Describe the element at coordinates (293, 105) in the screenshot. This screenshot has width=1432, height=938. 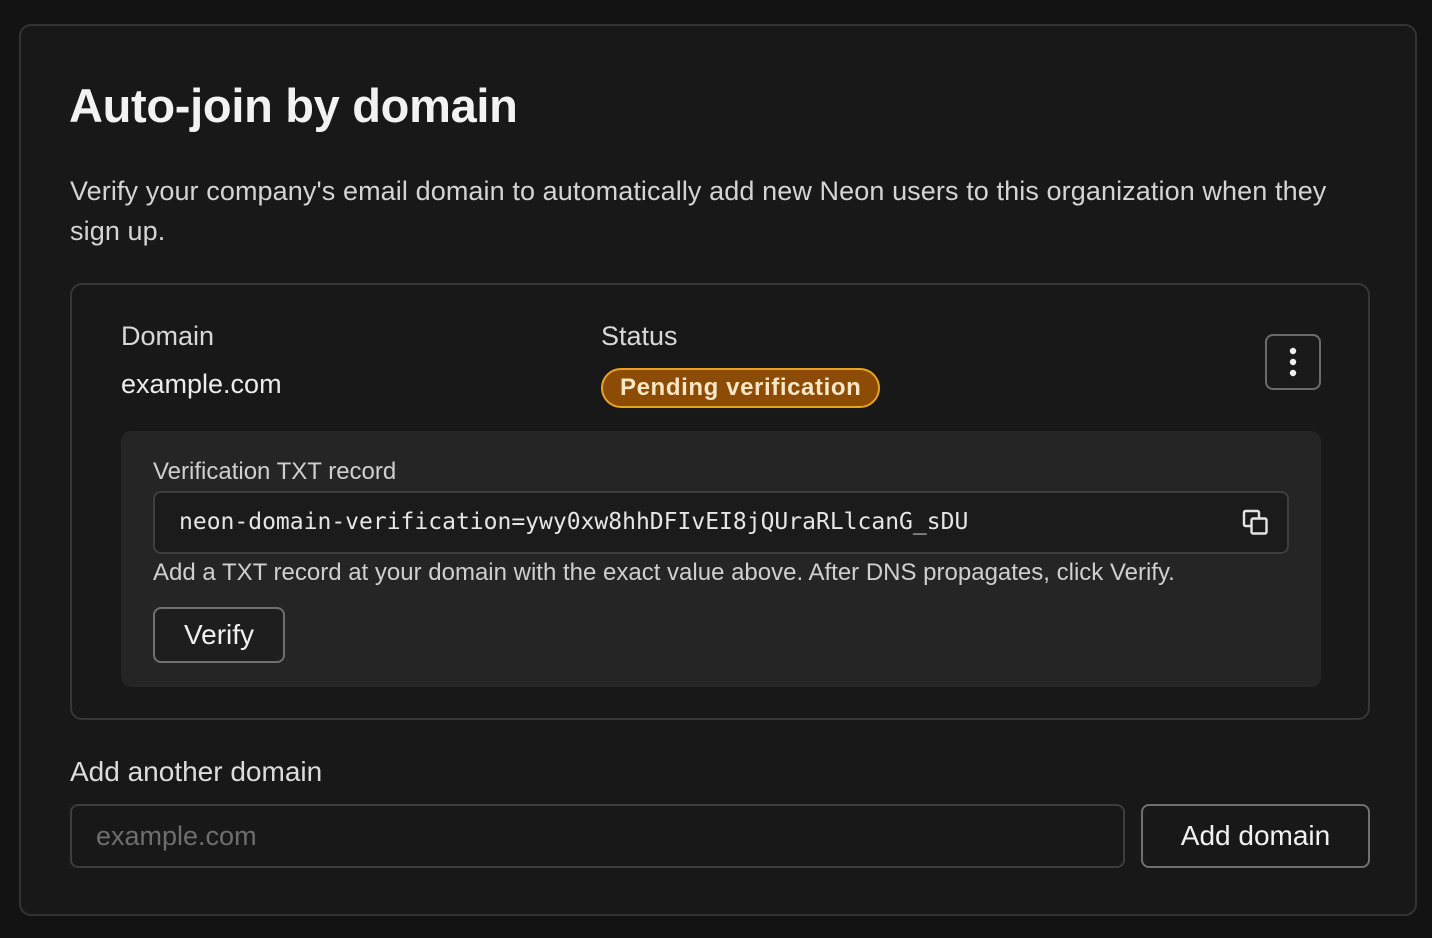
I see `page-title: Auto-join by domain` at that location.